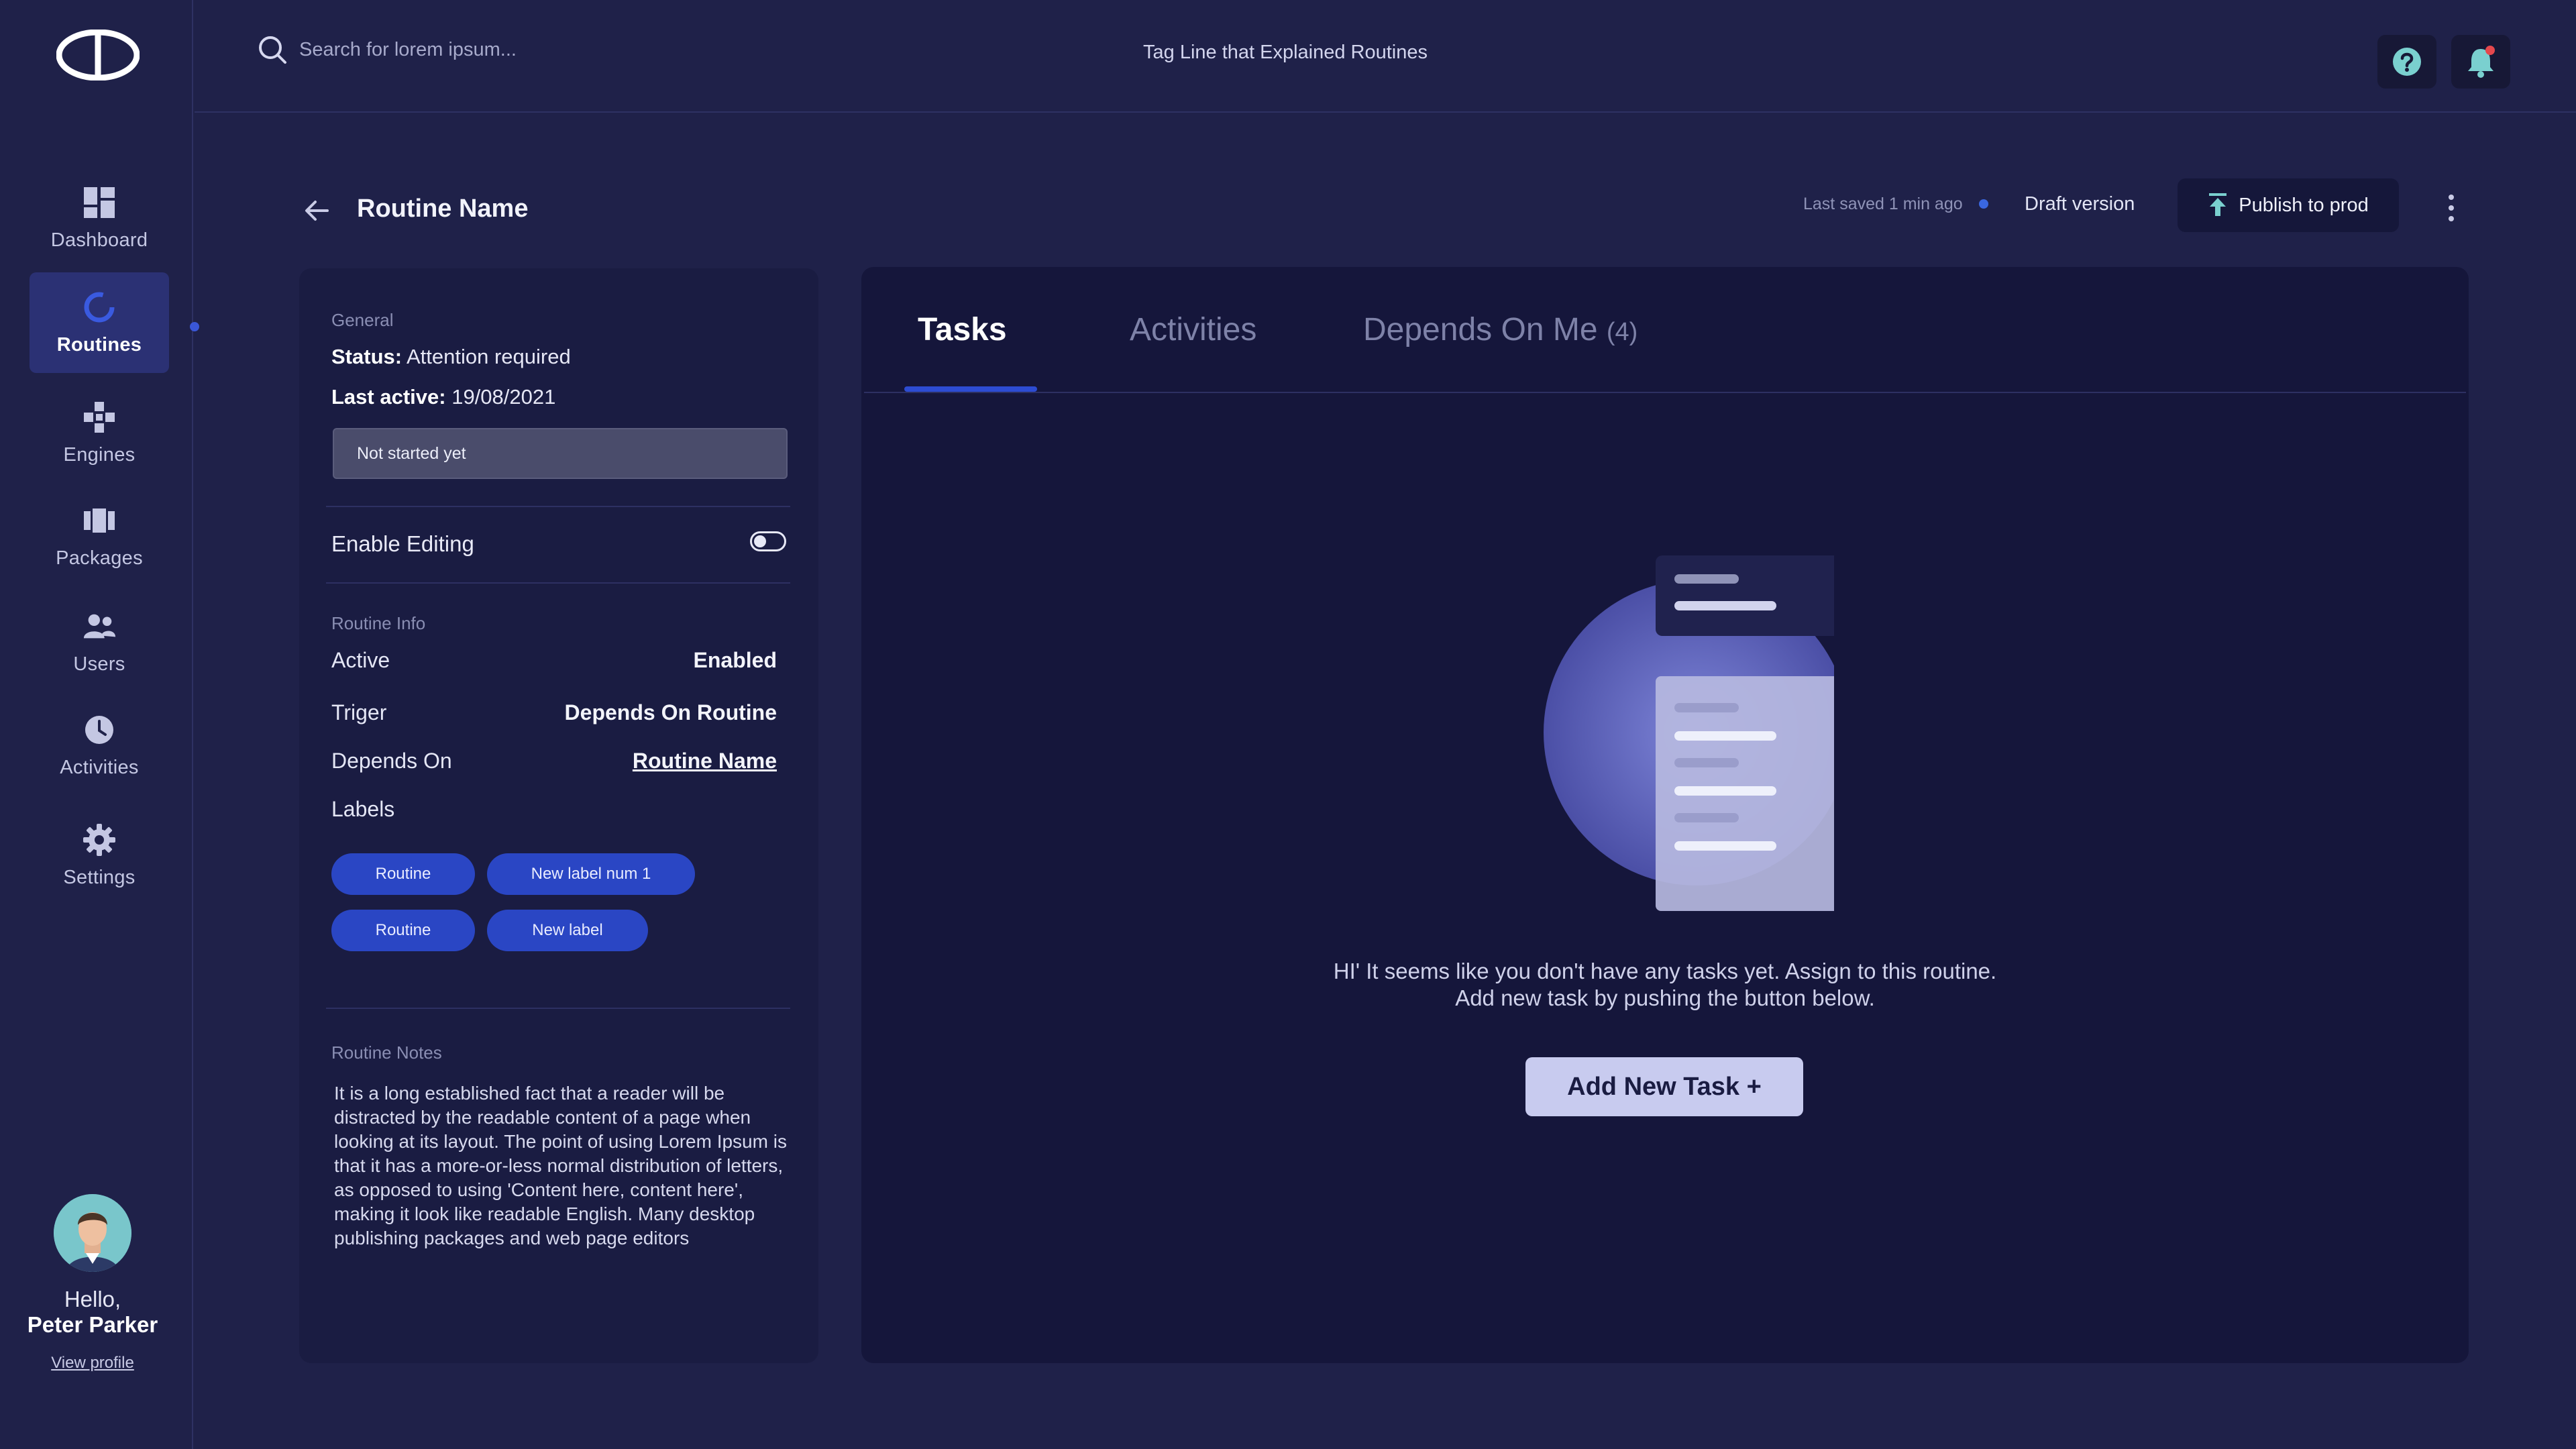  What do you see at coordinates (99, 729) in the screenshot?
I see `clock-icon` at bounding box center [99, 729].